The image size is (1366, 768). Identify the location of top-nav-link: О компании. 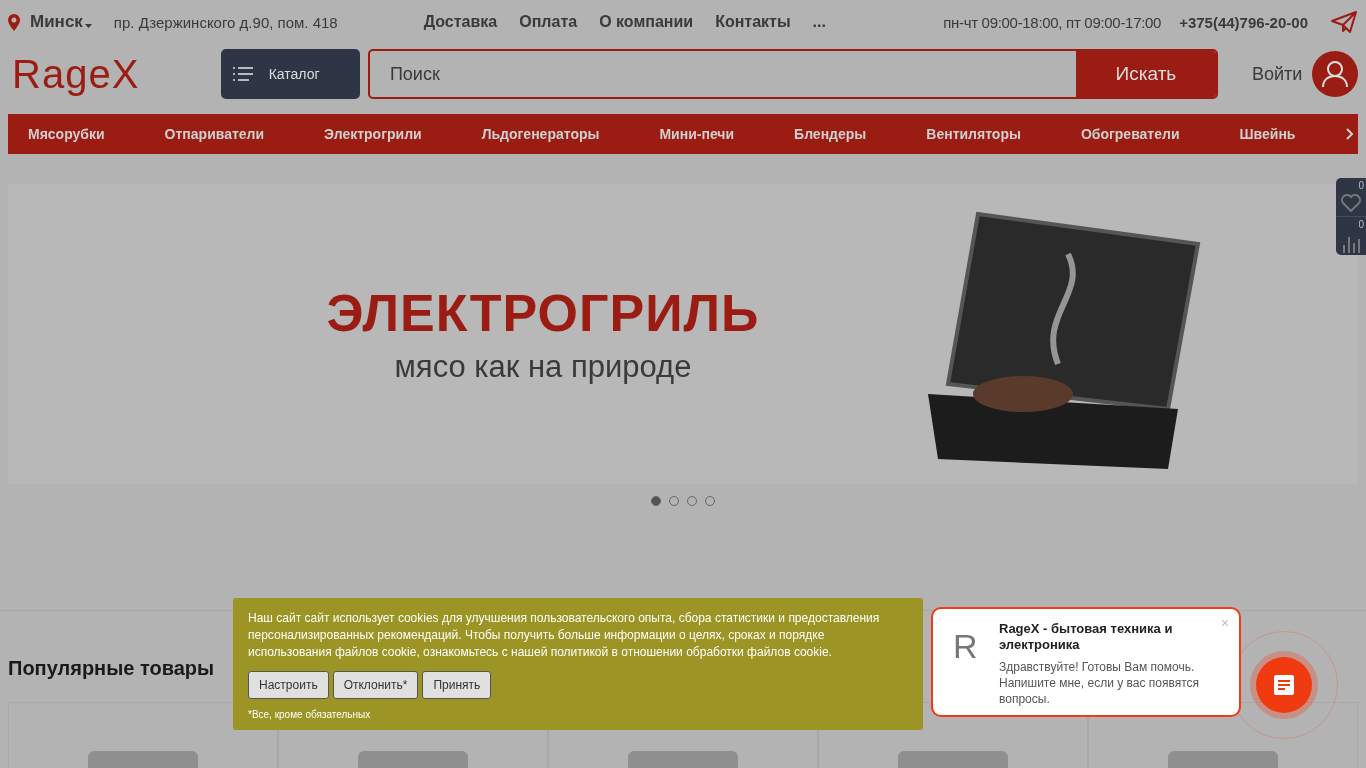
(646, 22).